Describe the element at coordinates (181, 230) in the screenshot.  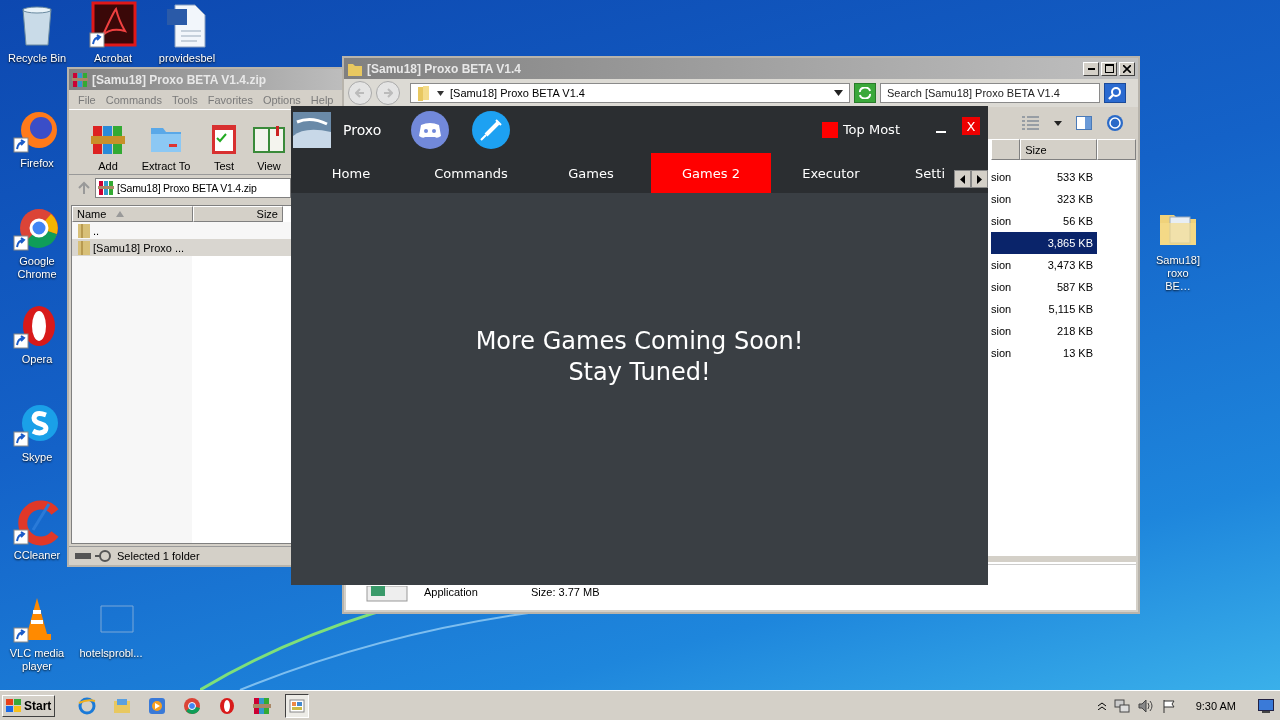
I see `file-row: ..` at that location.